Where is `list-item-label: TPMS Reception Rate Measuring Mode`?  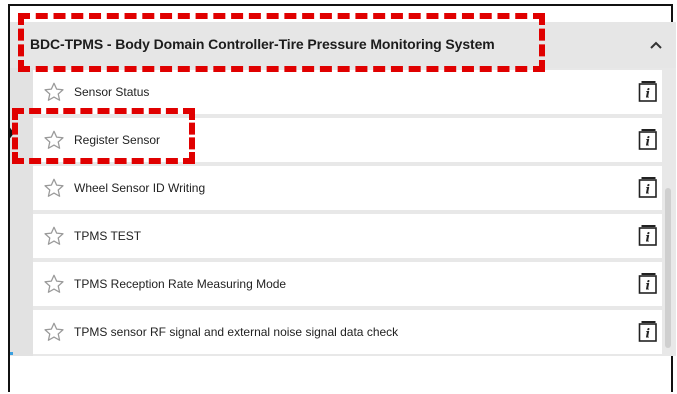
list-item-label: TPMS Reception Rate Measuring Mode is located at coordinates (180, 284).